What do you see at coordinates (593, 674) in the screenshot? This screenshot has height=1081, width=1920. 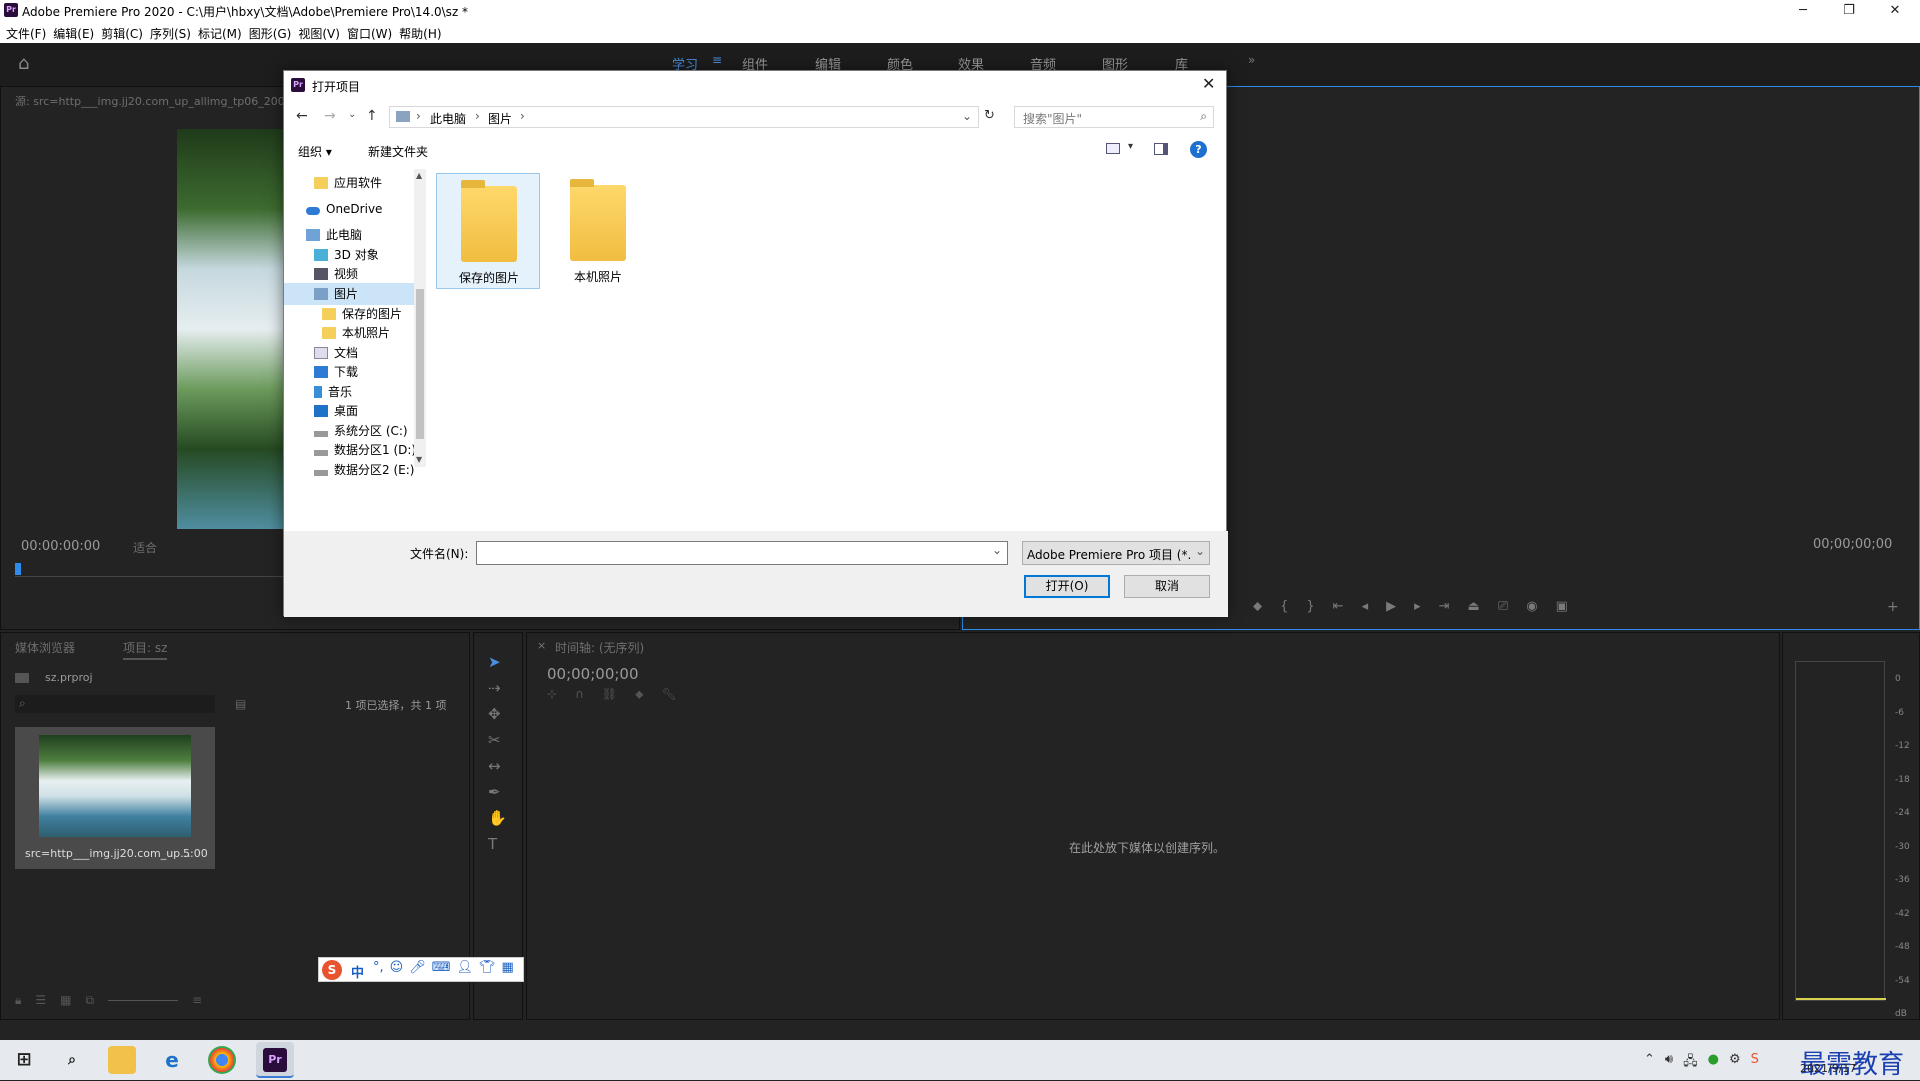 I see `timeline-timecode: 00;00;00;00` at bounding box center [593, 674].